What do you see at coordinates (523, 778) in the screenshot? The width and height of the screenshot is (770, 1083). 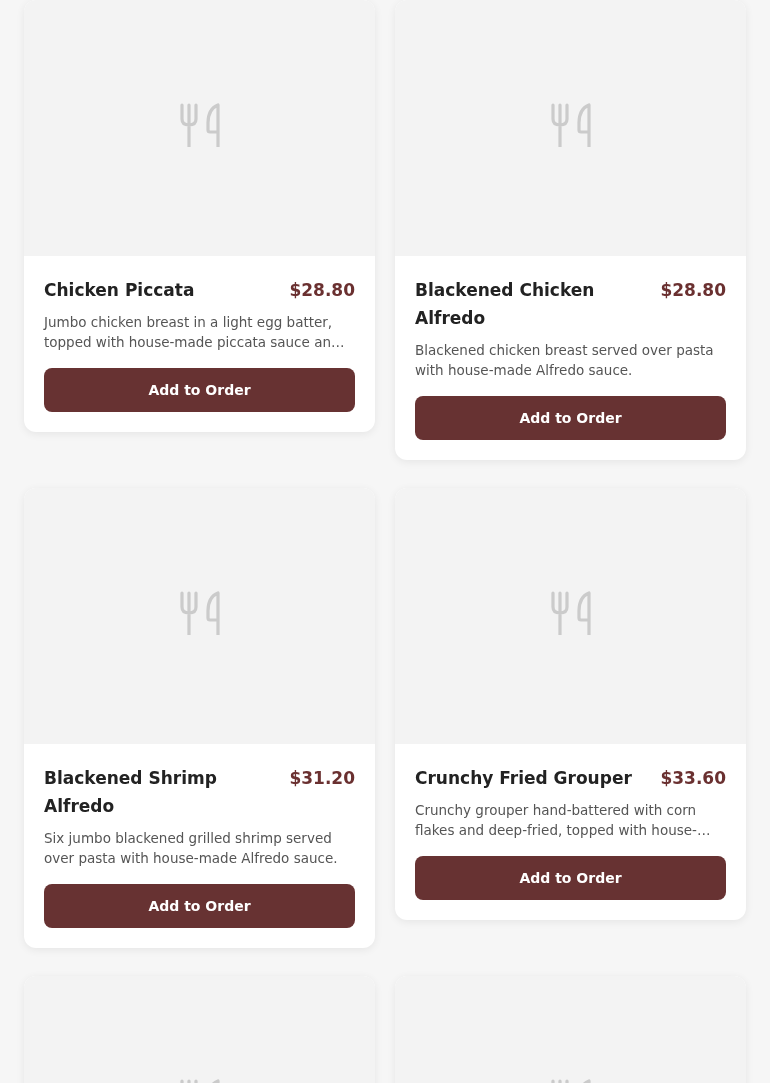 I see `dish-name: Crunchy Fried Grouper` at bounding box center [523, 778].